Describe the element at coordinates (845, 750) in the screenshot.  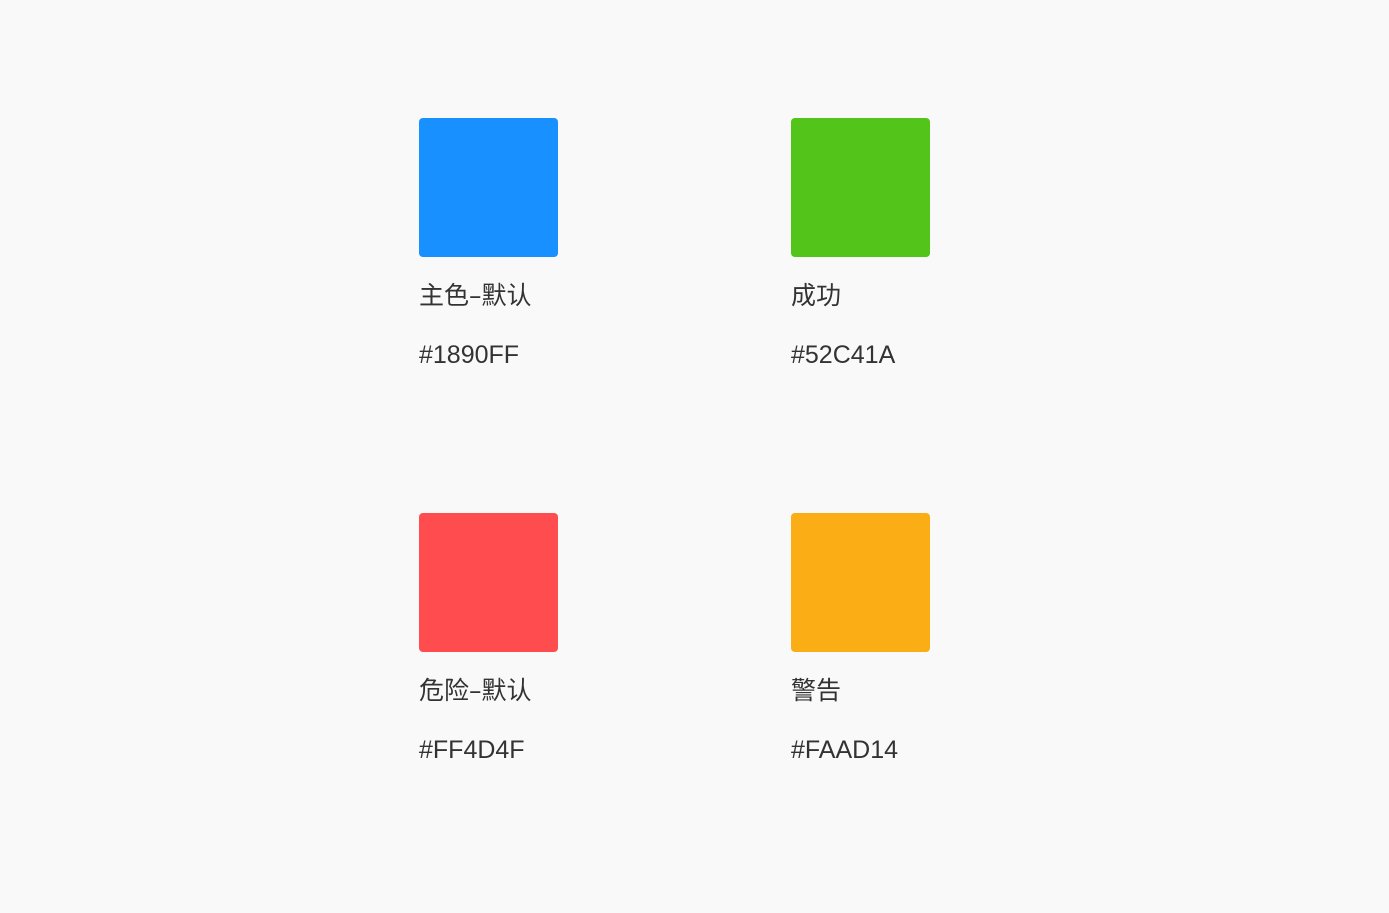
I see `color-hex-value: #FAAD14` at that location.